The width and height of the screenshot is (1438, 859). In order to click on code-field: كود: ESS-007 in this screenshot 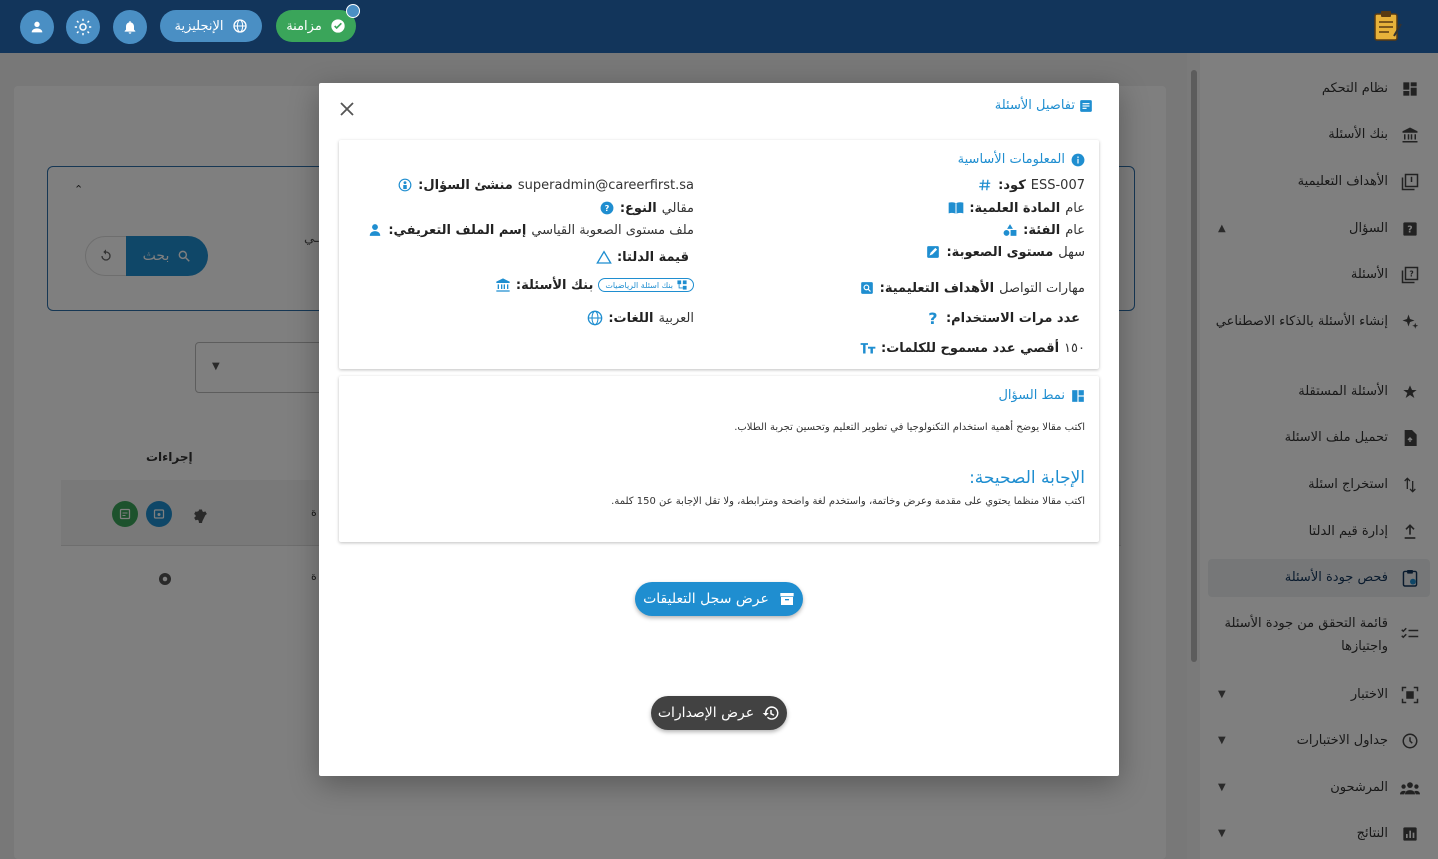, I will do `click(1031, 185)`.